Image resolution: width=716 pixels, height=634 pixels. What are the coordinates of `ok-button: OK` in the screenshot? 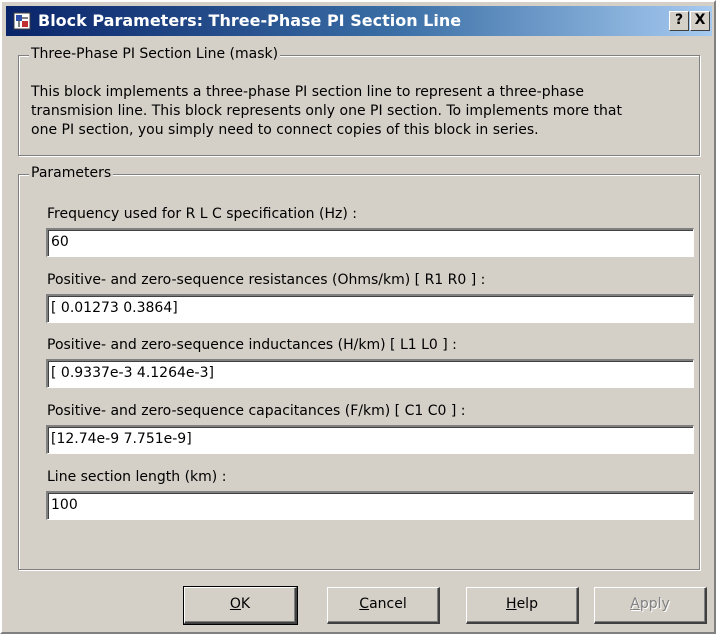 It's located at (240, 605).